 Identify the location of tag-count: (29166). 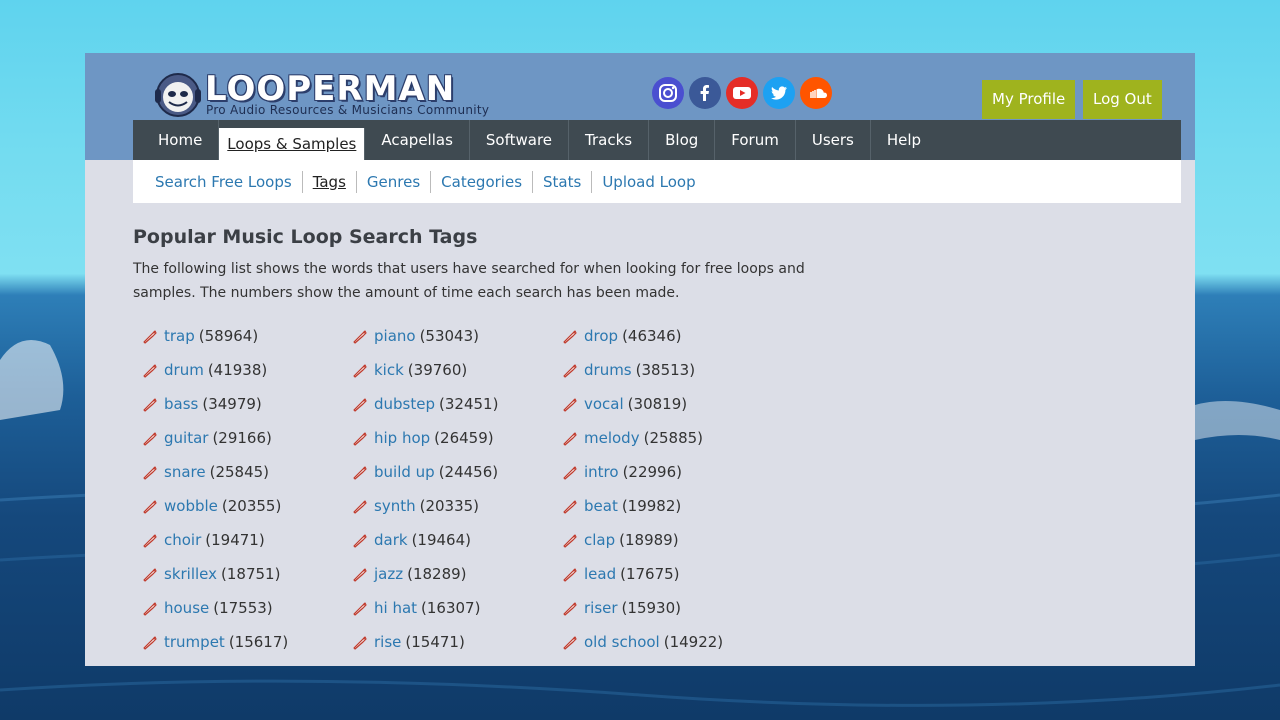
(242, 438).